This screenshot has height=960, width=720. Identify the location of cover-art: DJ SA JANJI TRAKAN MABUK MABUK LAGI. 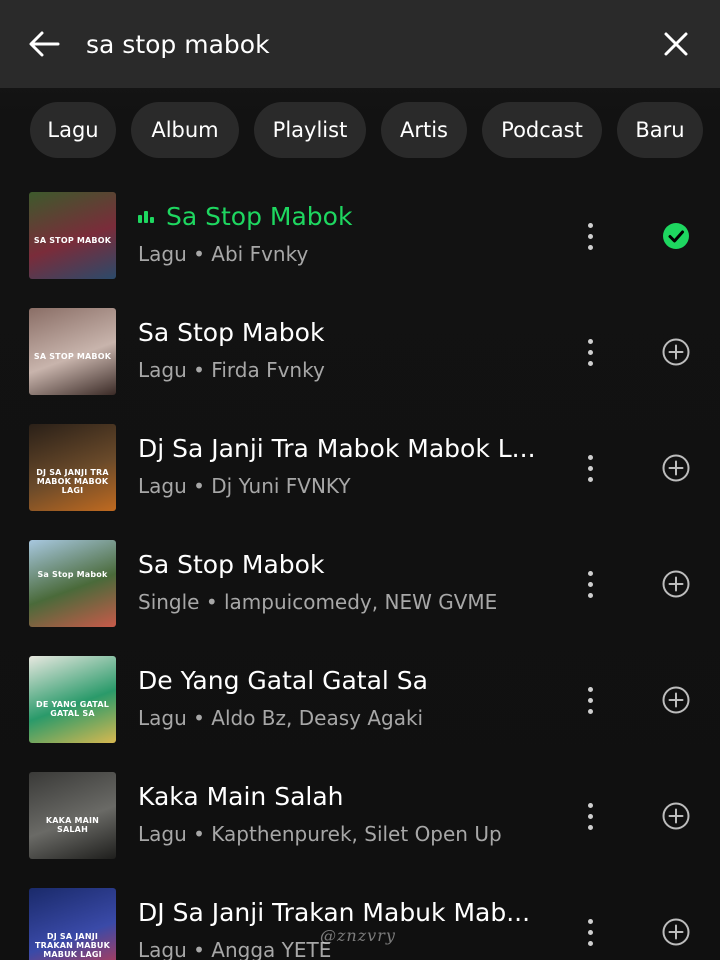
(72, 924).